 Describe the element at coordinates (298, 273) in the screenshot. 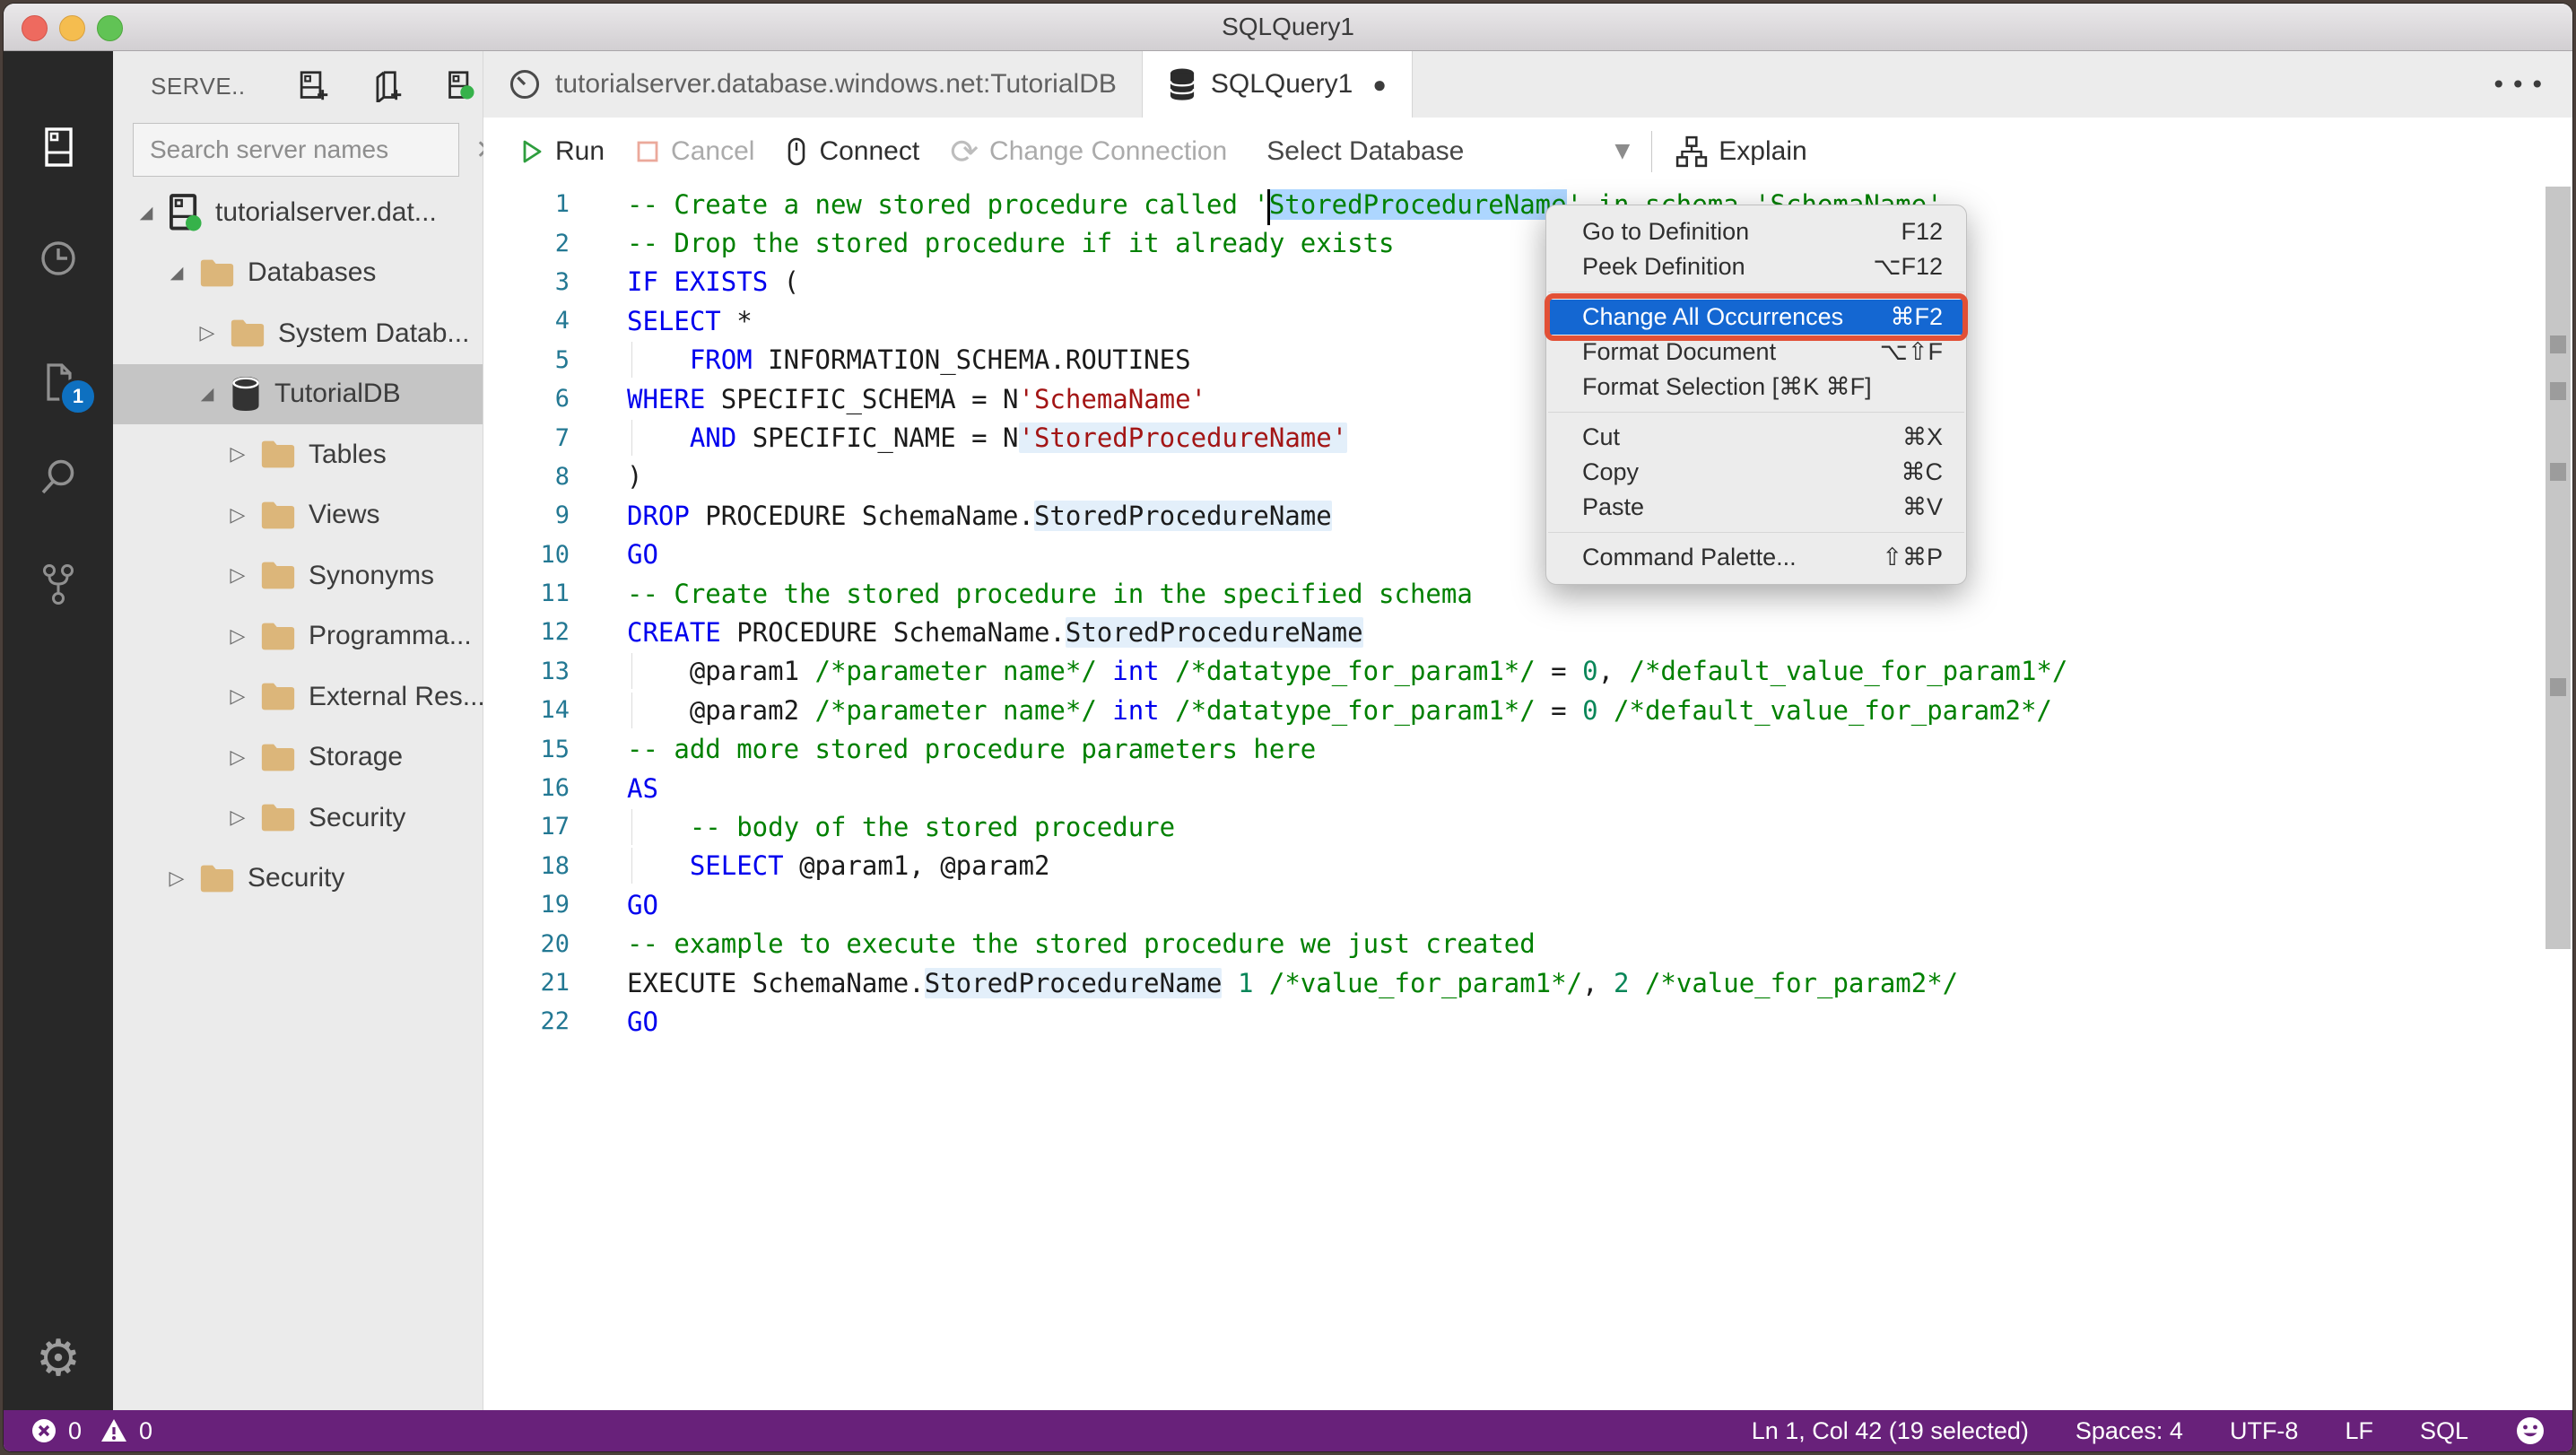

I see `tree-item-databases: ◢ Databases` at that location.